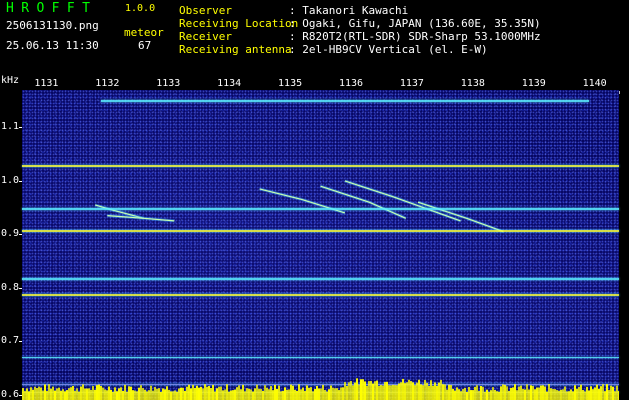 The height and width of the screenshot is (400, 629). Describe the element at coordinates (205, 10) in the screenshot. I see `info-label: Observer` at that location.